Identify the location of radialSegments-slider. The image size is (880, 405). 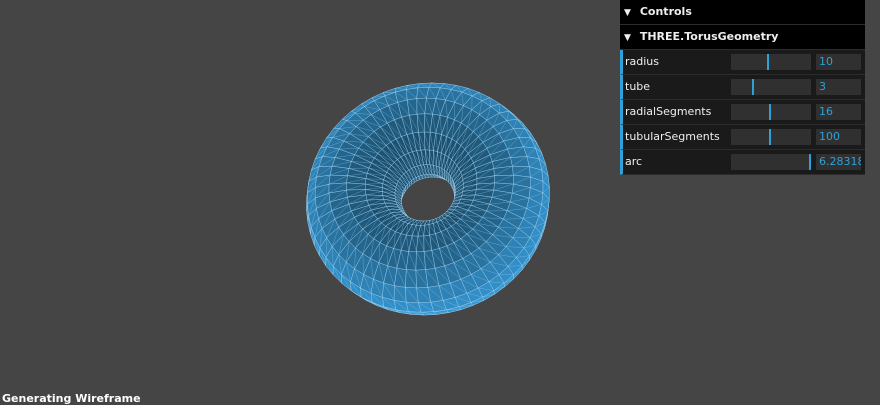
(771, 112).